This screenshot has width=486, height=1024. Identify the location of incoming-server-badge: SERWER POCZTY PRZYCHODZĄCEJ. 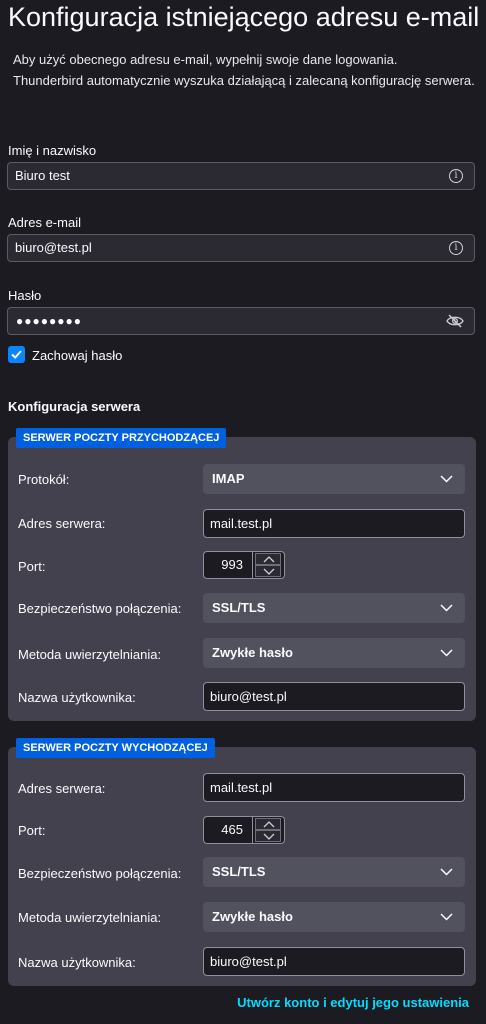
(121, 438).